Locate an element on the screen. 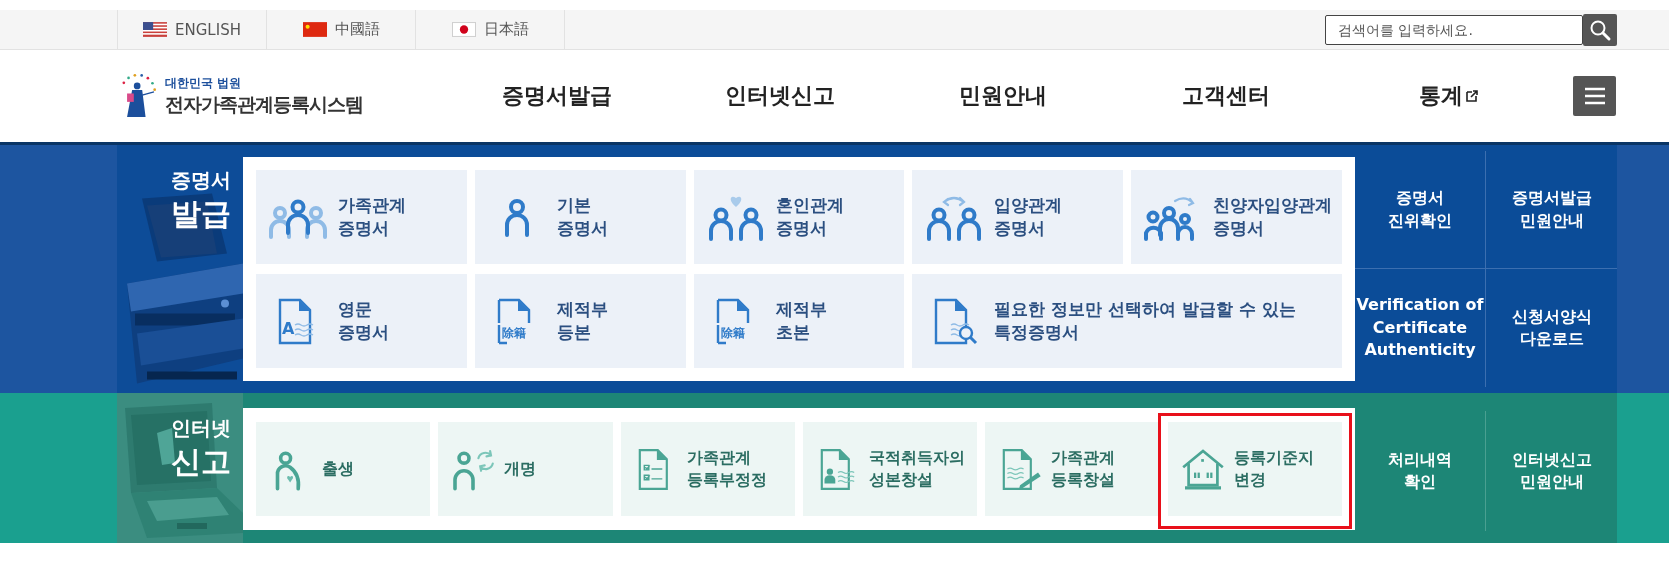 Image resolution: width=1669 pixels, height=578 pixels. menu-tile: 가족관계 증명서 is located at coordinates (361, 217).